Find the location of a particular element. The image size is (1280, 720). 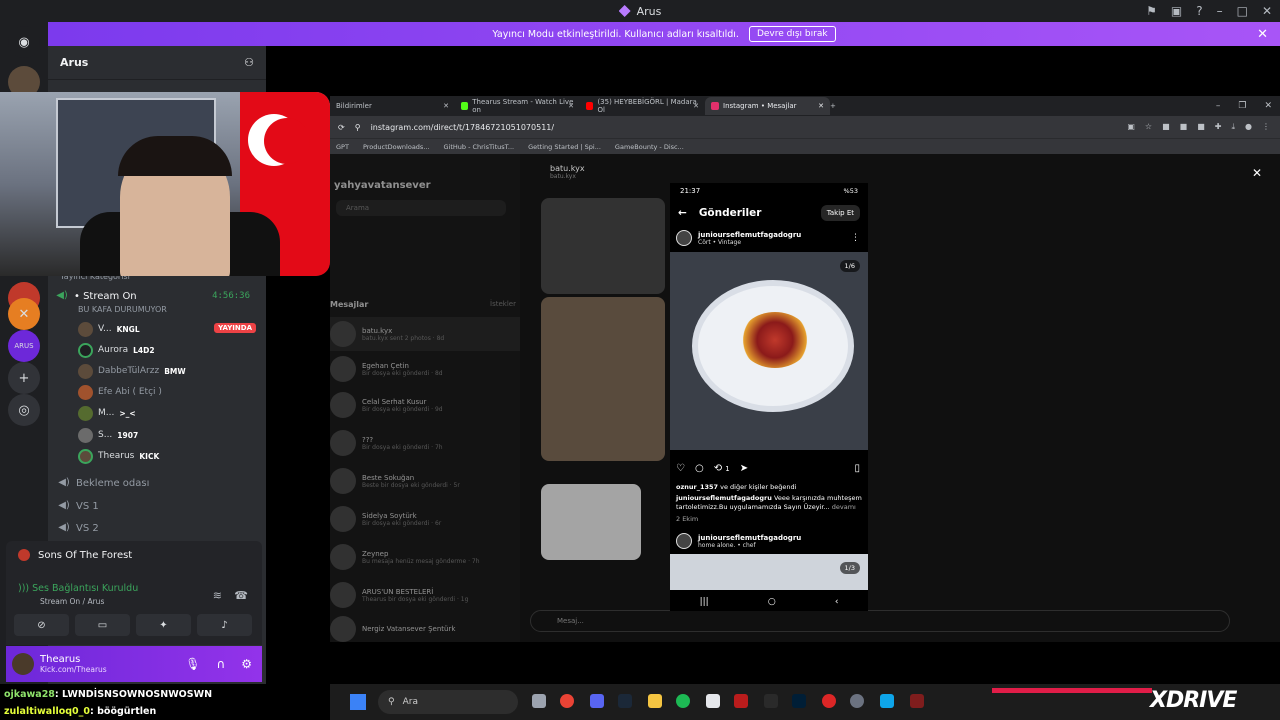

restore-icon: ❐ is located at coordinates (1242, 106).